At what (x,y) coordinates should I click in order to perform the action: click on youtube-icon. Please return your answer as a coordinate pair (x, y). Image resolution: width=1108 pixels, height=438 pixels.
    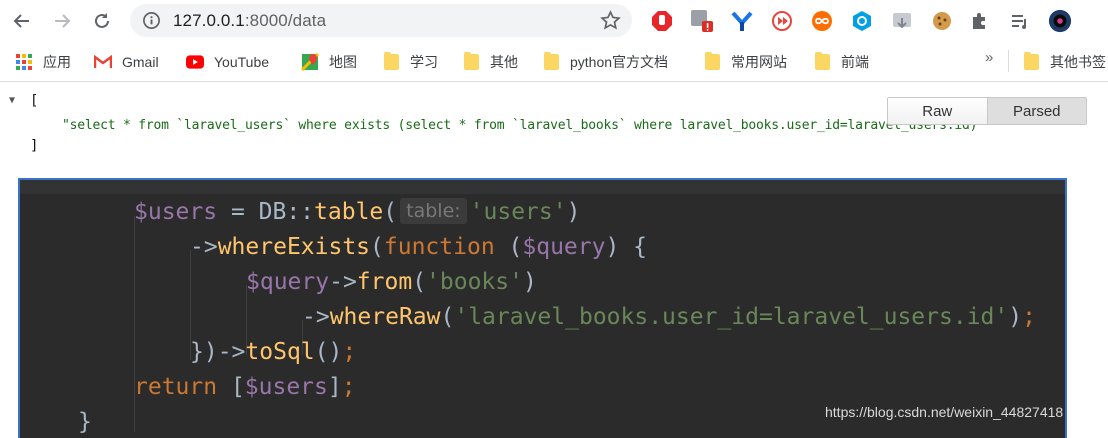
    Looking at the image, I should click on (195, 62).